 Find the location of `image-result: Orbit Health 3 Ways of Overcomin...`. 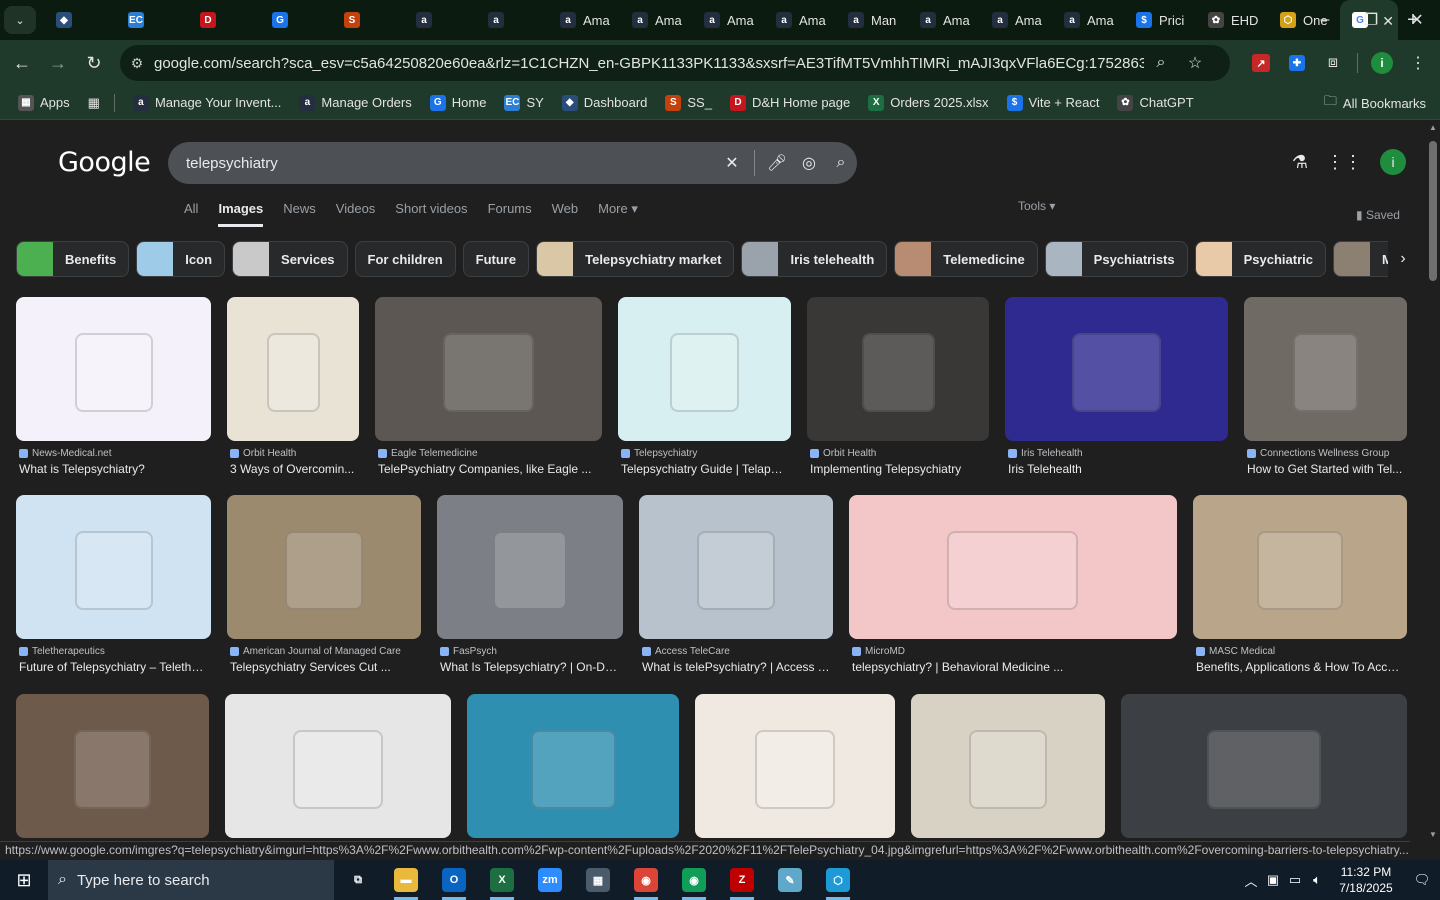

image-result: Orbit Health 3 Ways of Overcomin... is located at coordinates (293, 394).